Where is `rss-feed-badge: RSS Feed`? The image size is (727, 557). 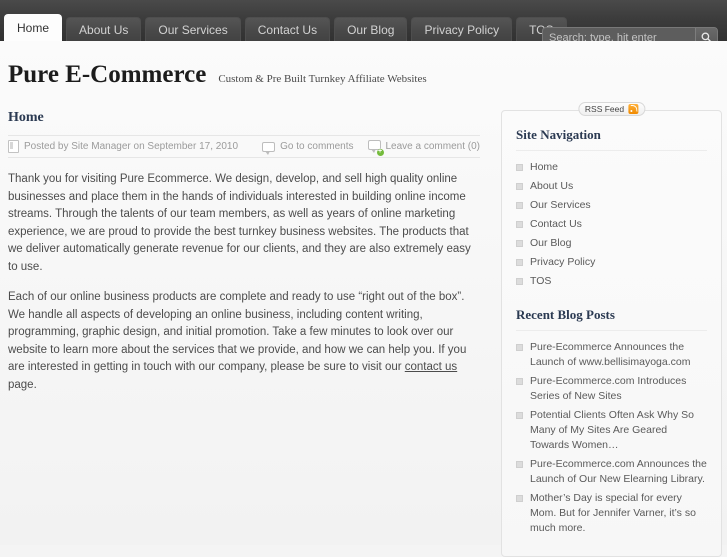 rss-feed-badge: RSS Feed is located at coordinates (611, 109).